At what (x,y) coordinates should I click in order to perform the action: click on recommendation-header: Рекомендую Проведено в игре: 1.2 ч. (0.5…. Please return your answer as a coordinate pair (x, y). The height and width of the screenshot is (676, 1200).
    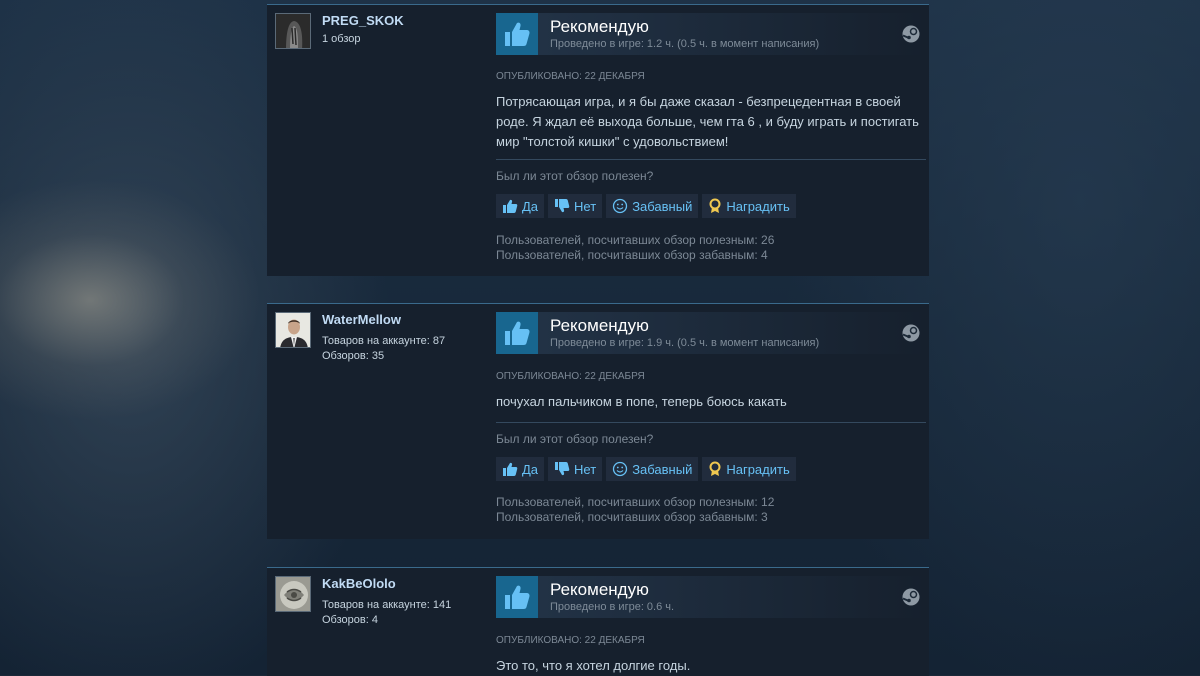
    Looking at the image, I should click on (711, 34).